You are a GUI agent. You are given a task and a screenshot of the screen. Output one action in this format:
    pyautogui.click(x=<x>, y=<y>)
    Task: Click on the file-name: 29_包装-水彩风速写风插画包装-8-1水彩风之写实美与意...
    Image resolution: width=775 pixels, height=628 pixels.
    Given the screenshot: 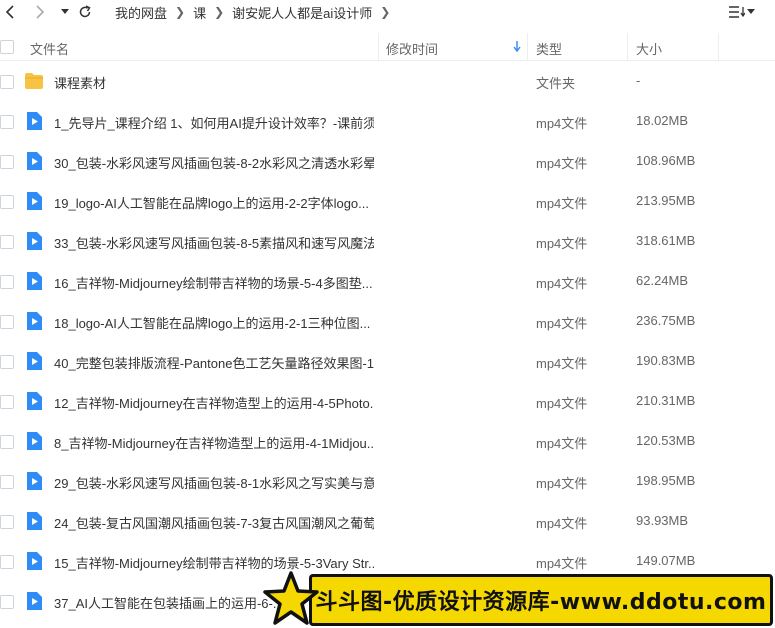 What is the action you would take?
    pyautogui.click(x=214, y=482)
    